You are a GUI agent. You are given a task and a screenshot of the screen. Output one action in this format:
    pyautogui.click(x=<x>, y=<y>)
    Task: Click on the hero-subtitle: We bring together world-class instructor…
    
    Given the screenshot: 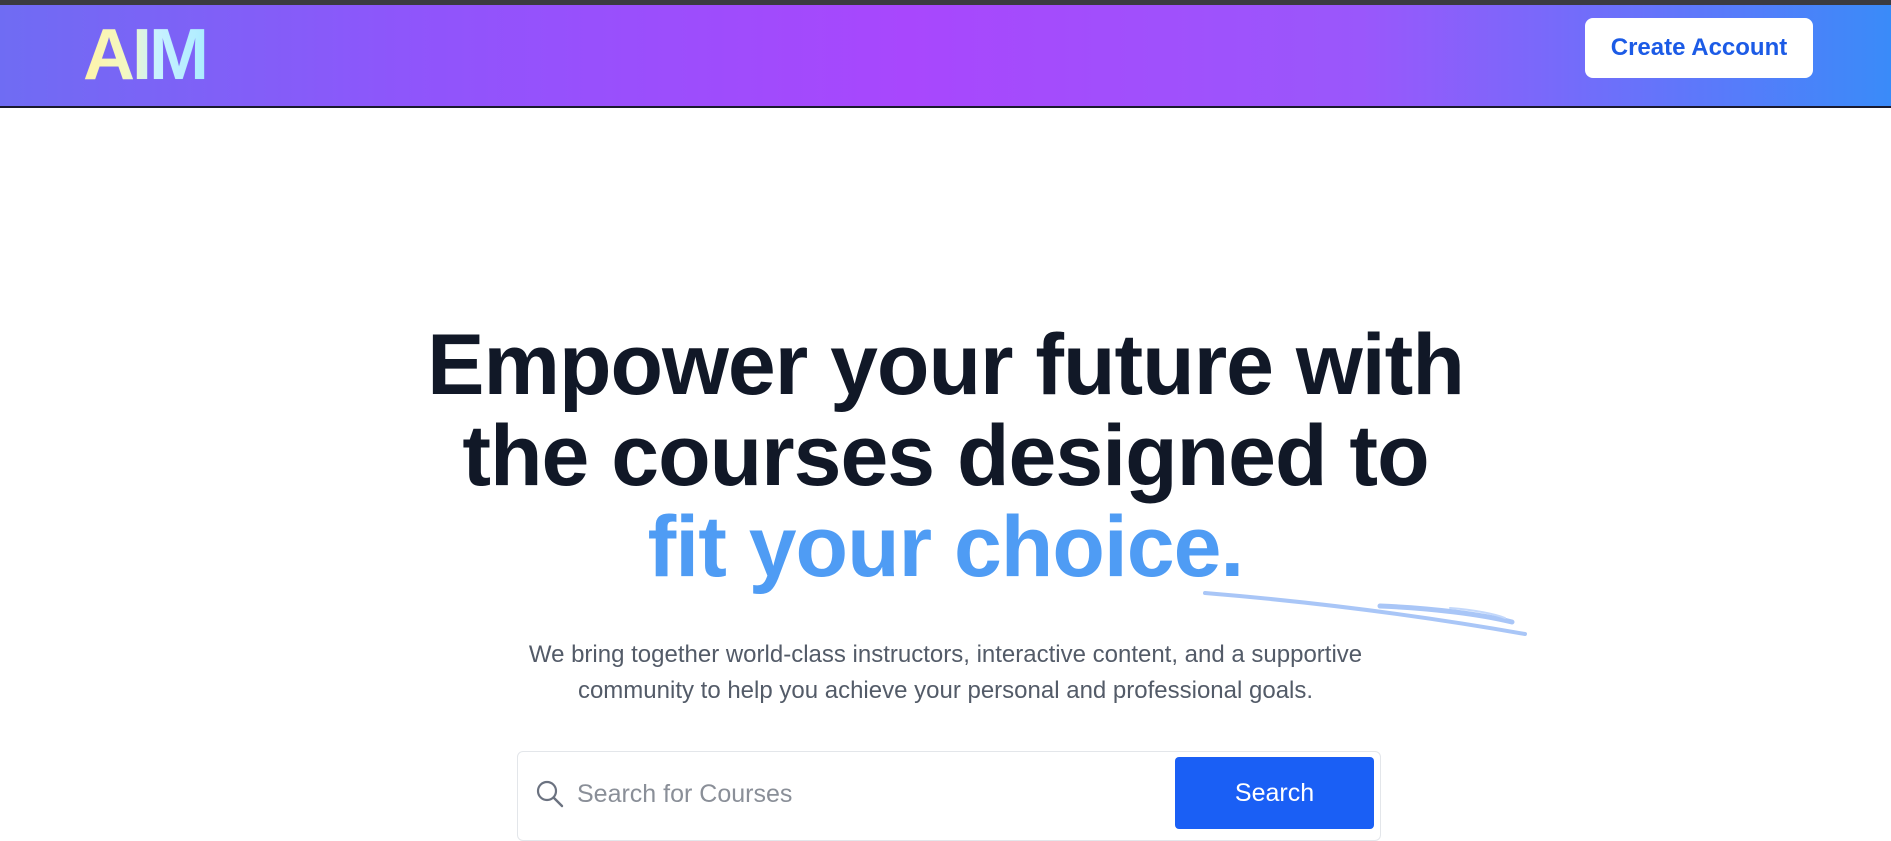 What is the action you would take?
    pyautogui.click(x=945, y=673)
    